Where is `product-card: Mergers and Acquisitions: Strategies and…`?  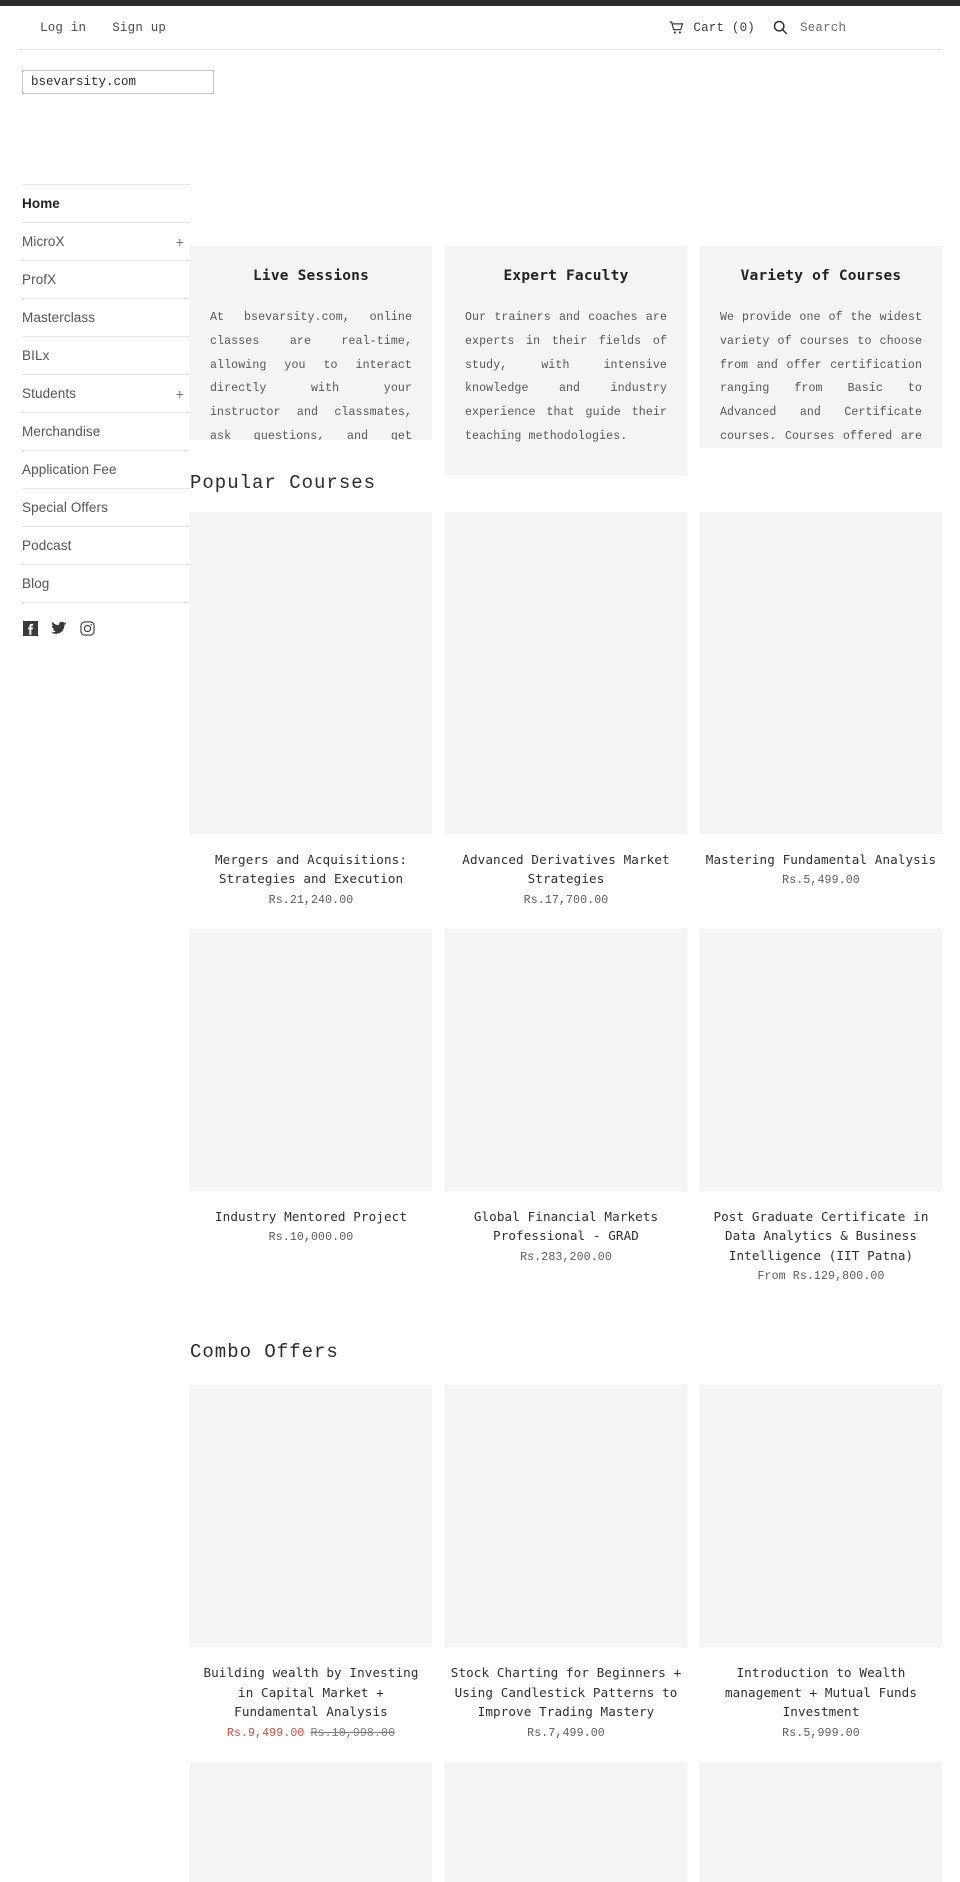
product-card: Mergers and Acquisitions: Strategies and… is located at coordinates (311, 709).